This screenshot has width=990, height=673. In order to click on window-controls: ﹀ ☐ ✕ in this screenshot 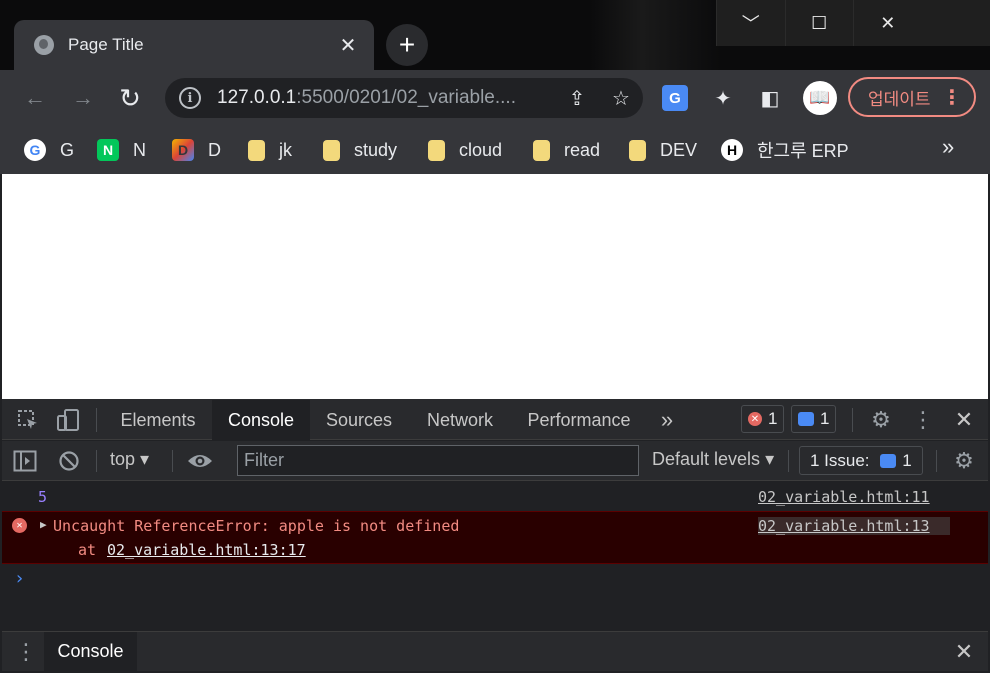, I will do `click(853, 23)`.